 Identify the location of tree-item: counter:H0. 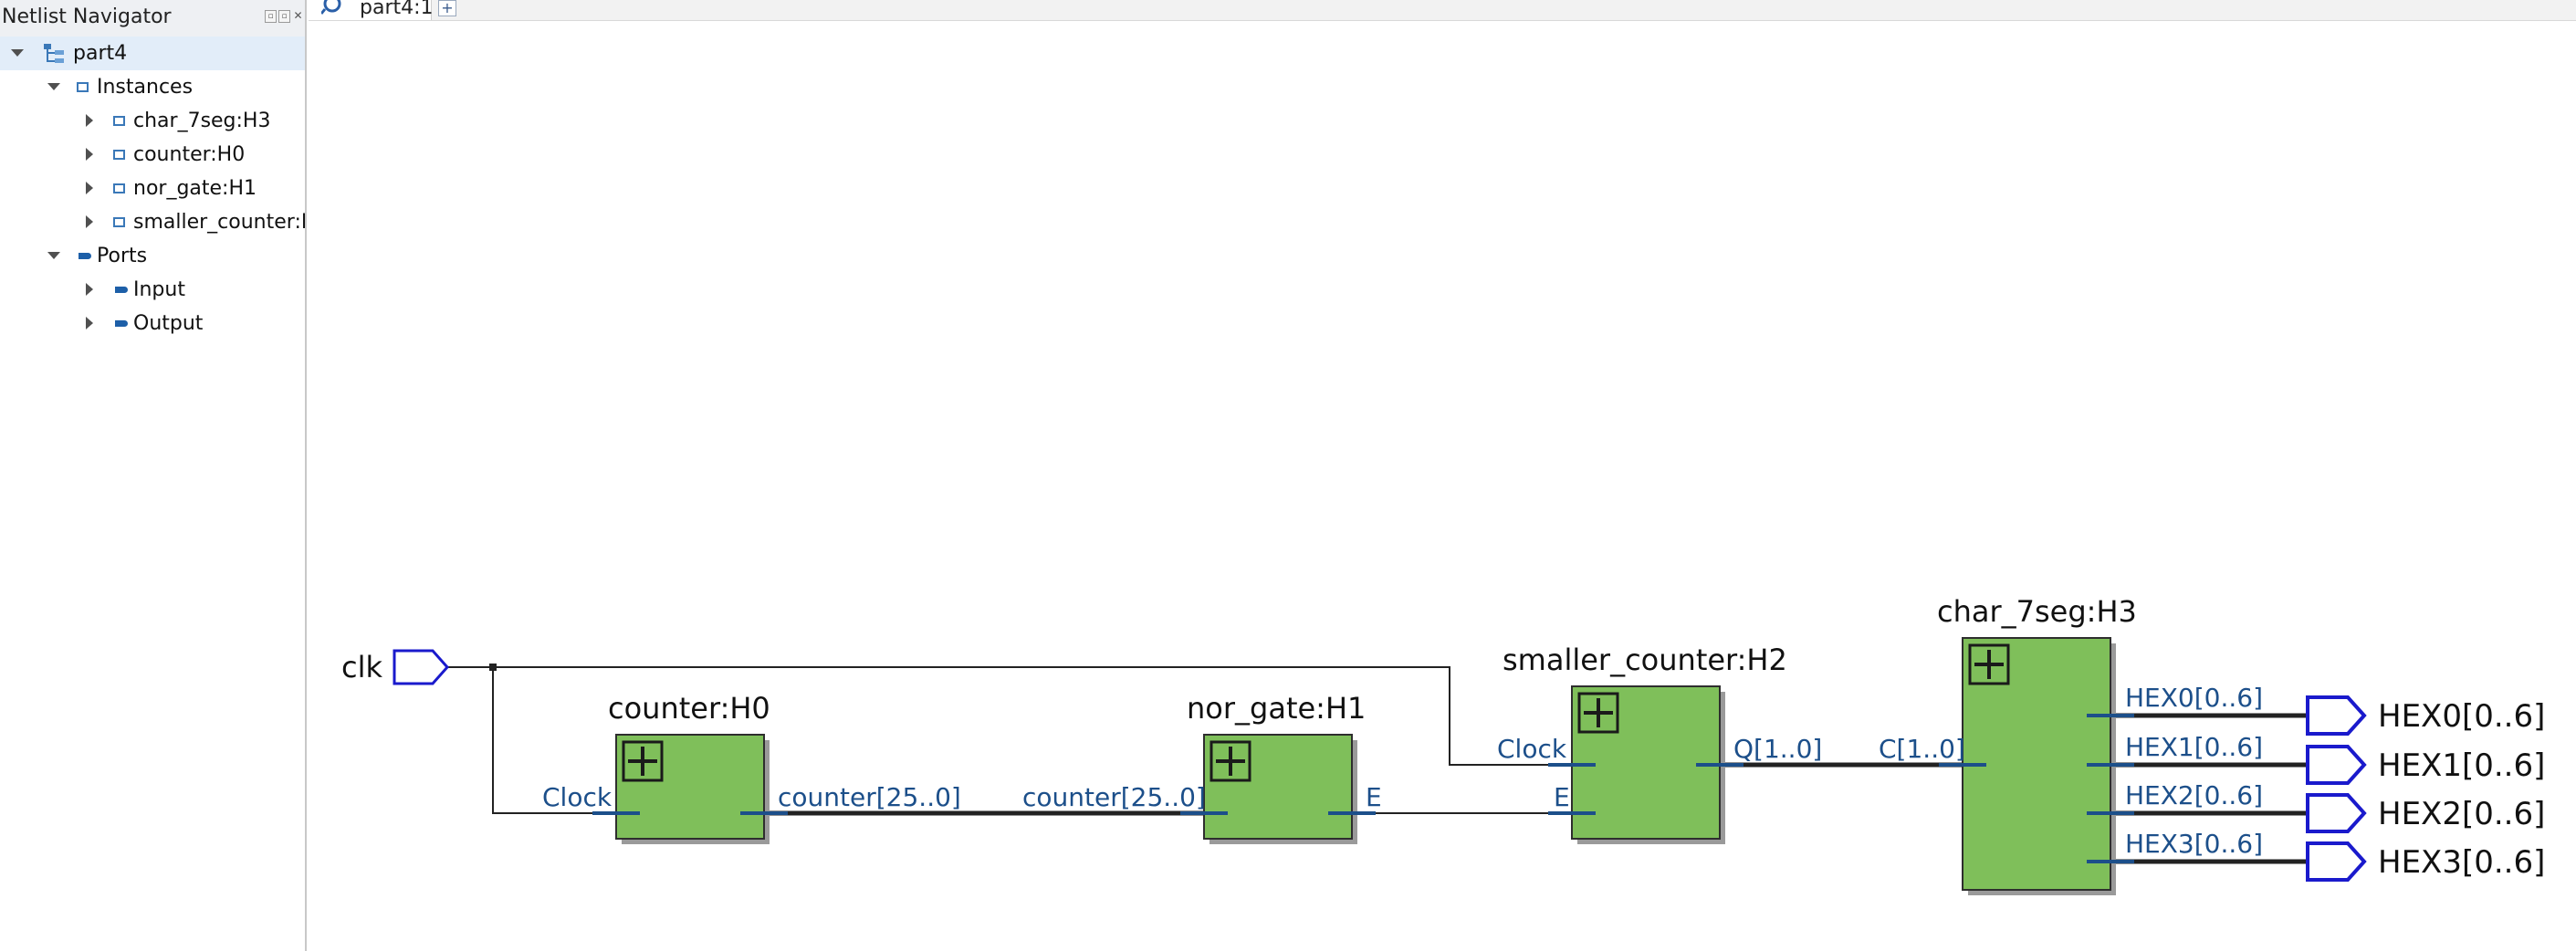
(152, 155).